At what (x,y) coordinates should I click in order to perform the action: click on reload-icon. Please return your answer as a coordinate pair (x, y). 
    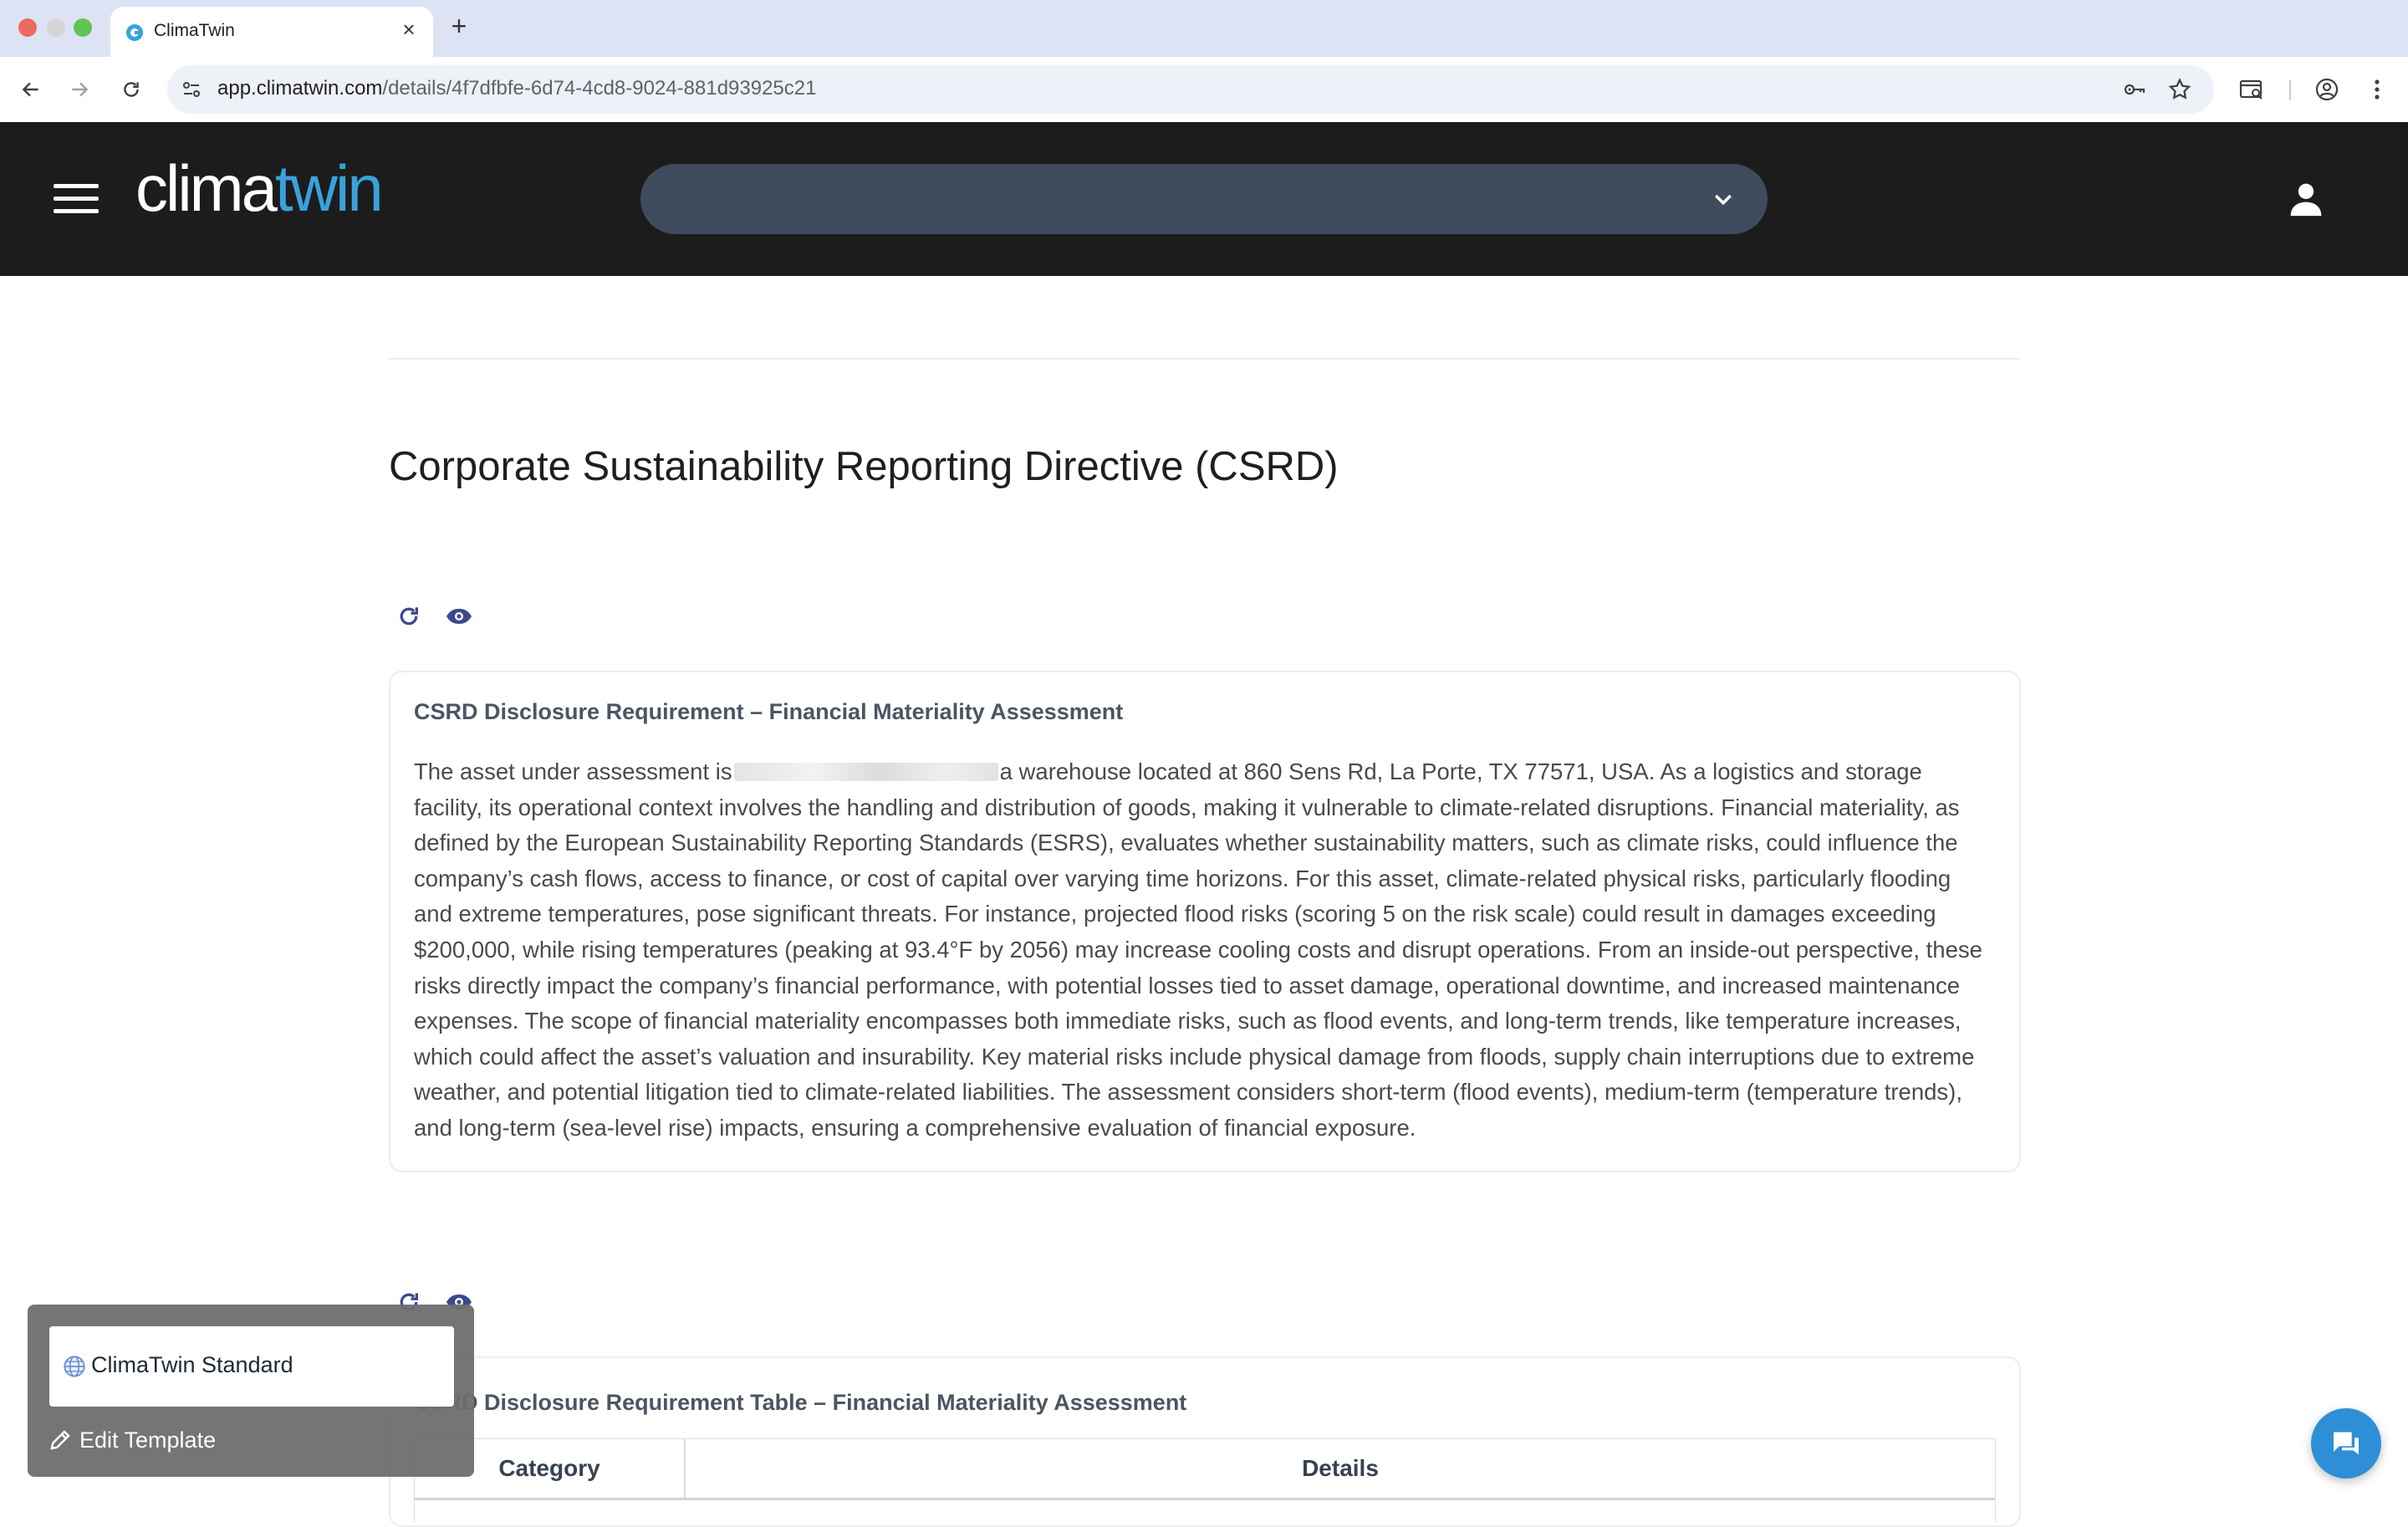
    Looking at the image, I should click on (131, 90).